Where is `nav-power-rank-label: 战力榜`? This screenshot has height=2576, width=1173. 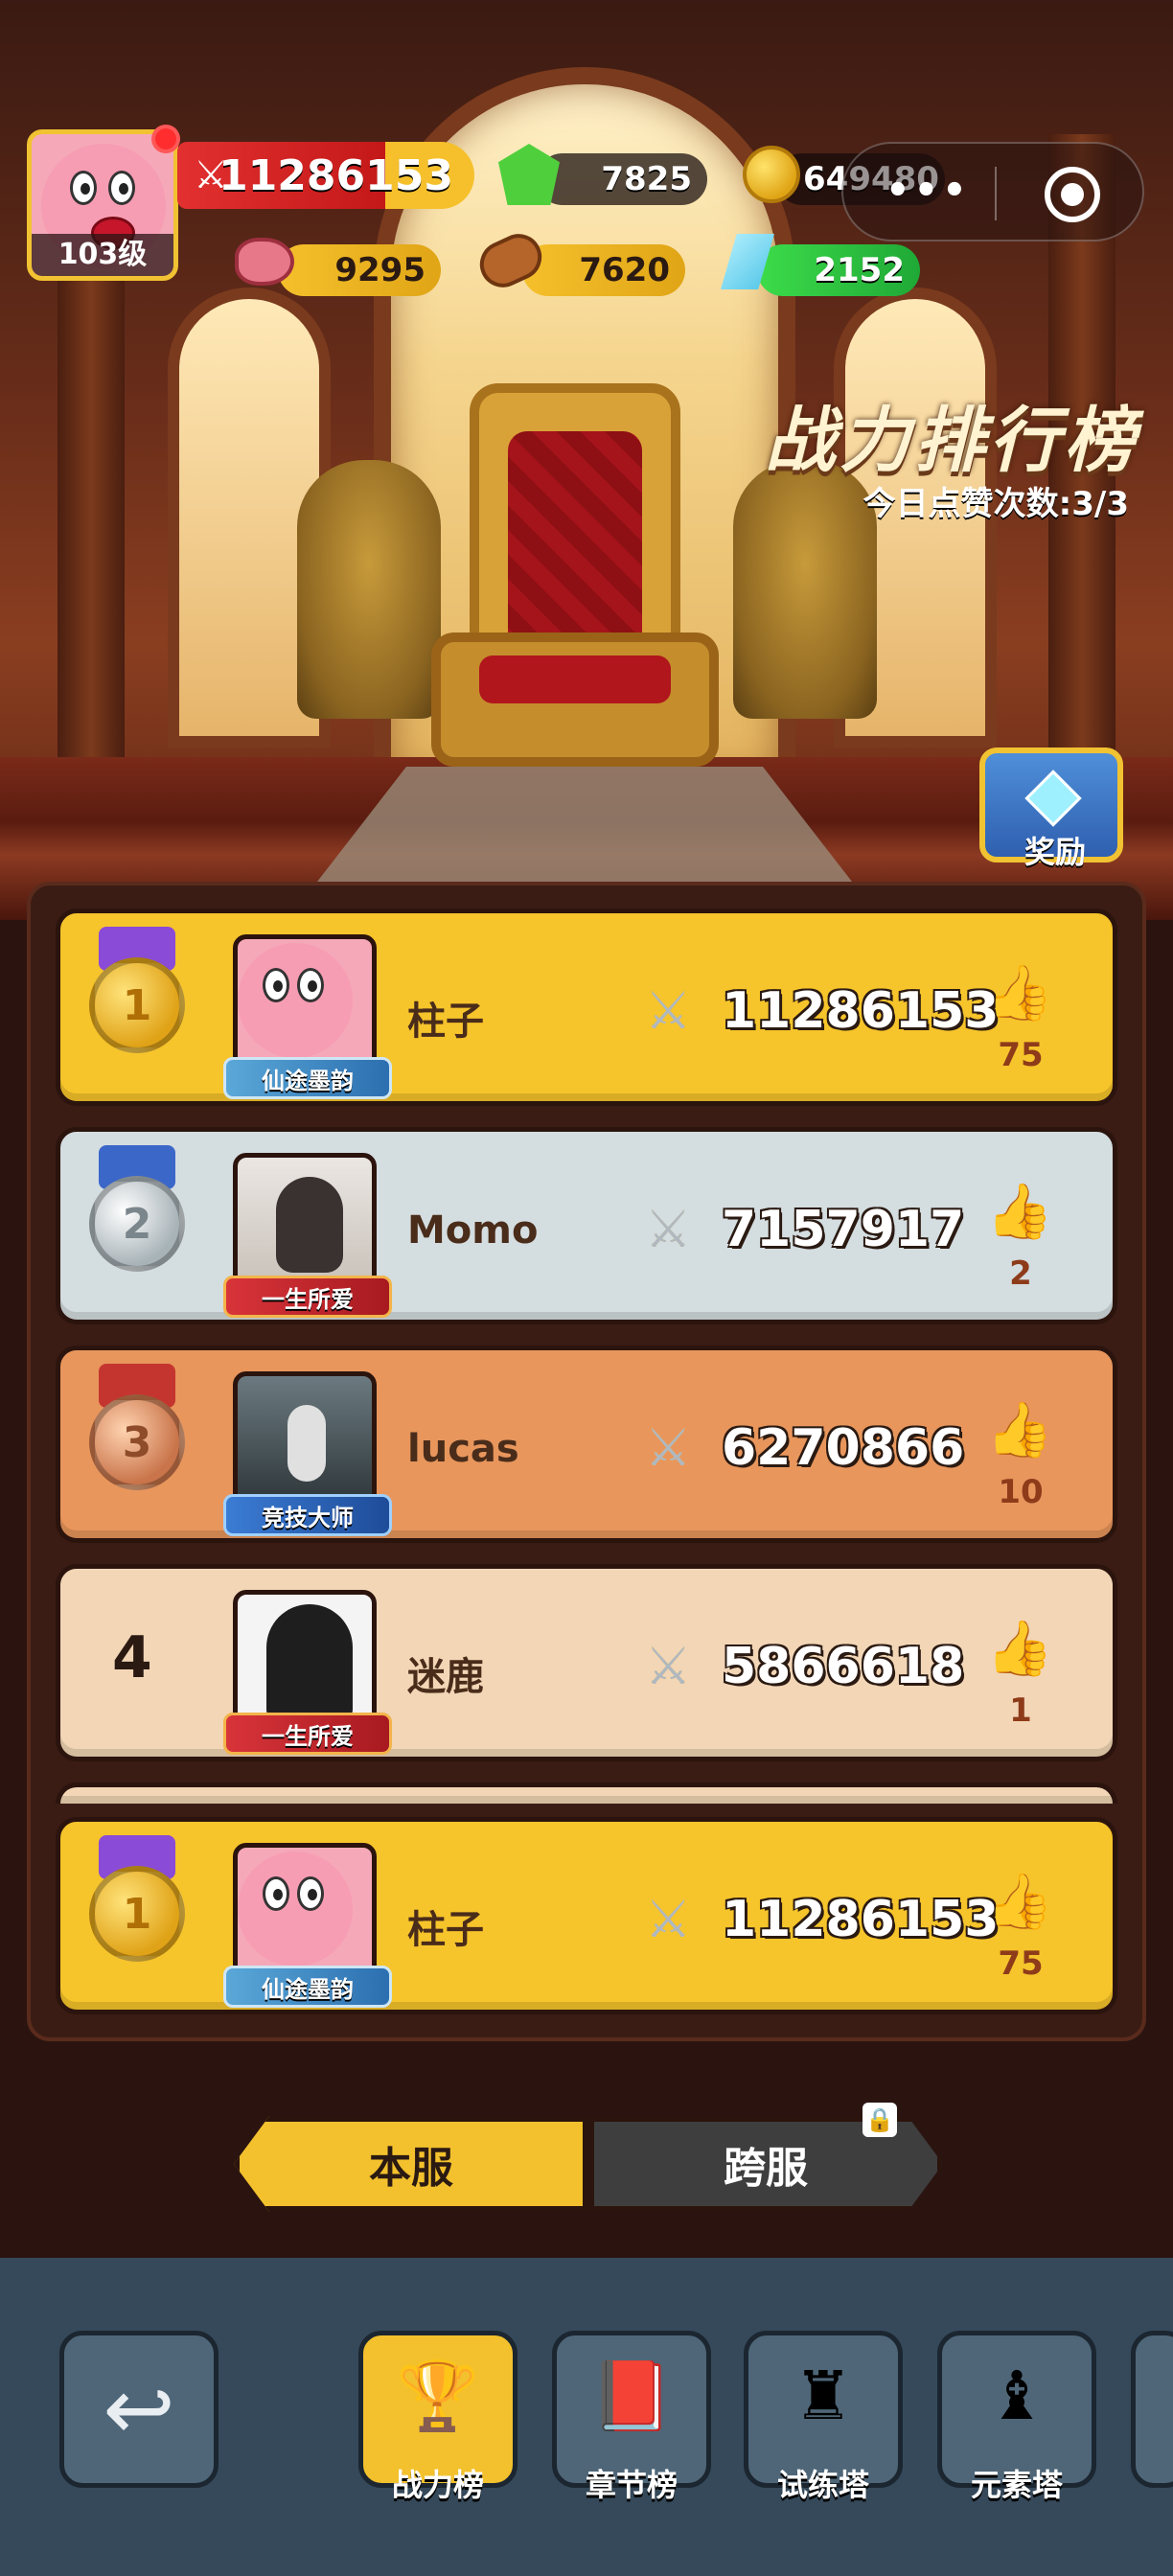 nav-power-rank-label: 战力榜 is located at coordinates (438, 2483).